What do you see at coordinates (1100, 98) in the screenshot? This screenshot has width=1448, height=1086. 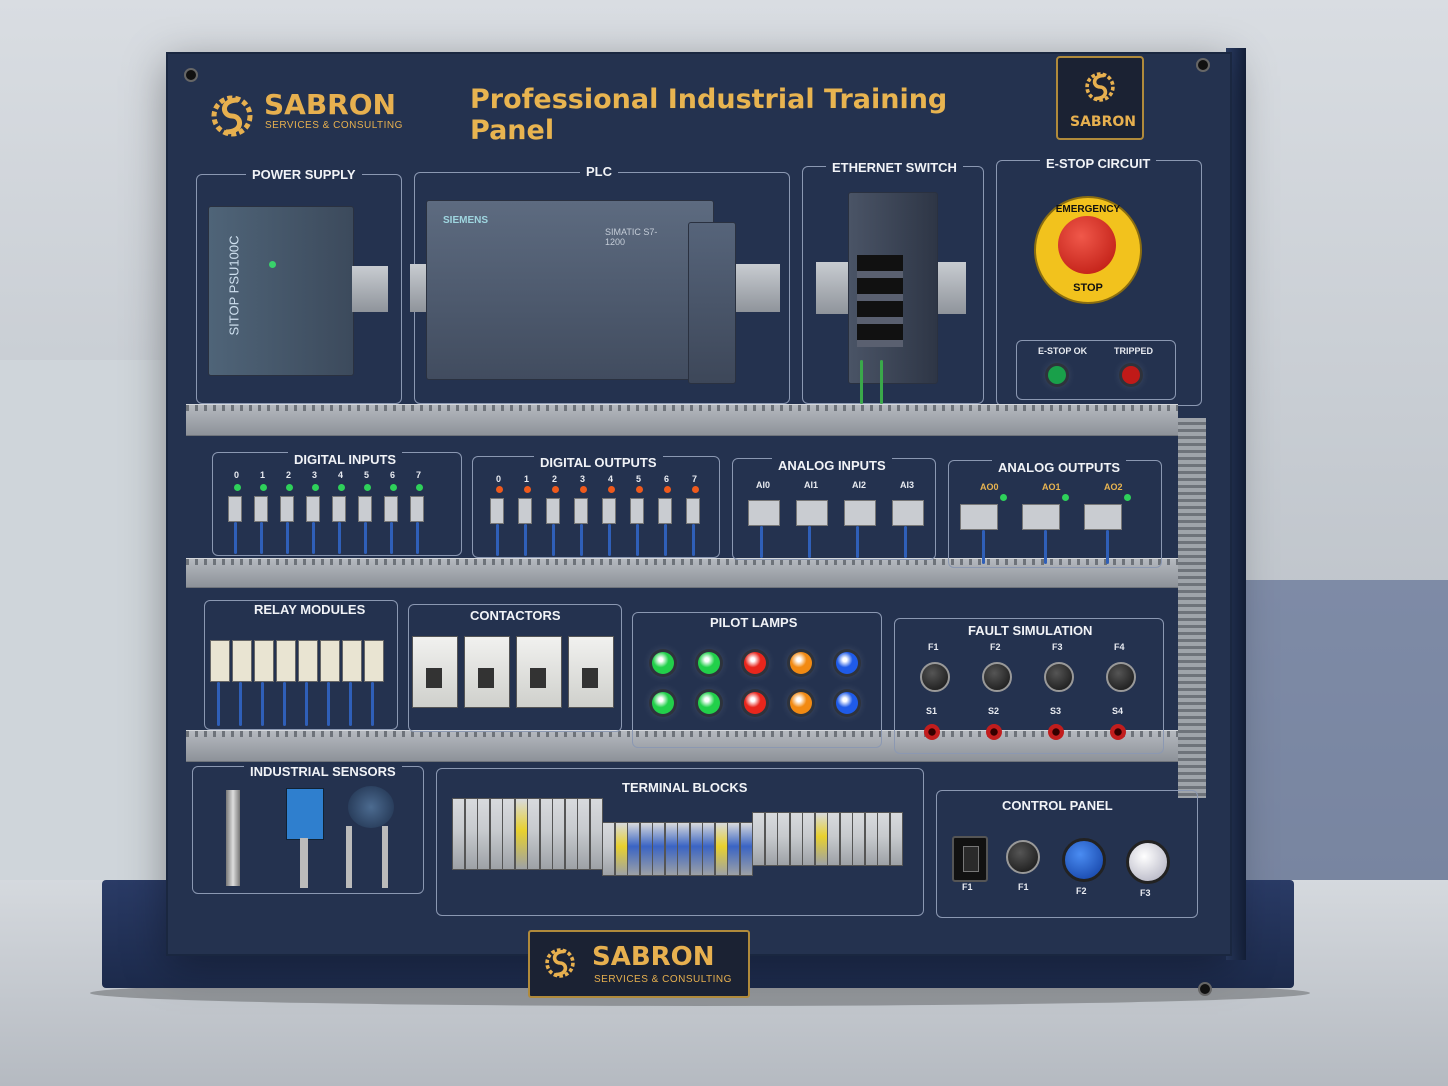 I see `brand-badge: SABRON` at bounding box center [1100, 98].